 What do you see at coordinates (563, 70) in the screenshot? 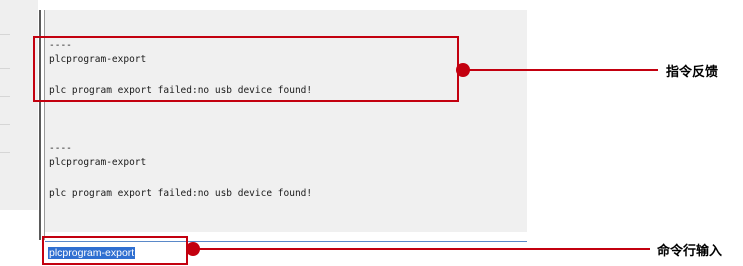
I see `feedback-callout-line` at bounding box center [563, 70].